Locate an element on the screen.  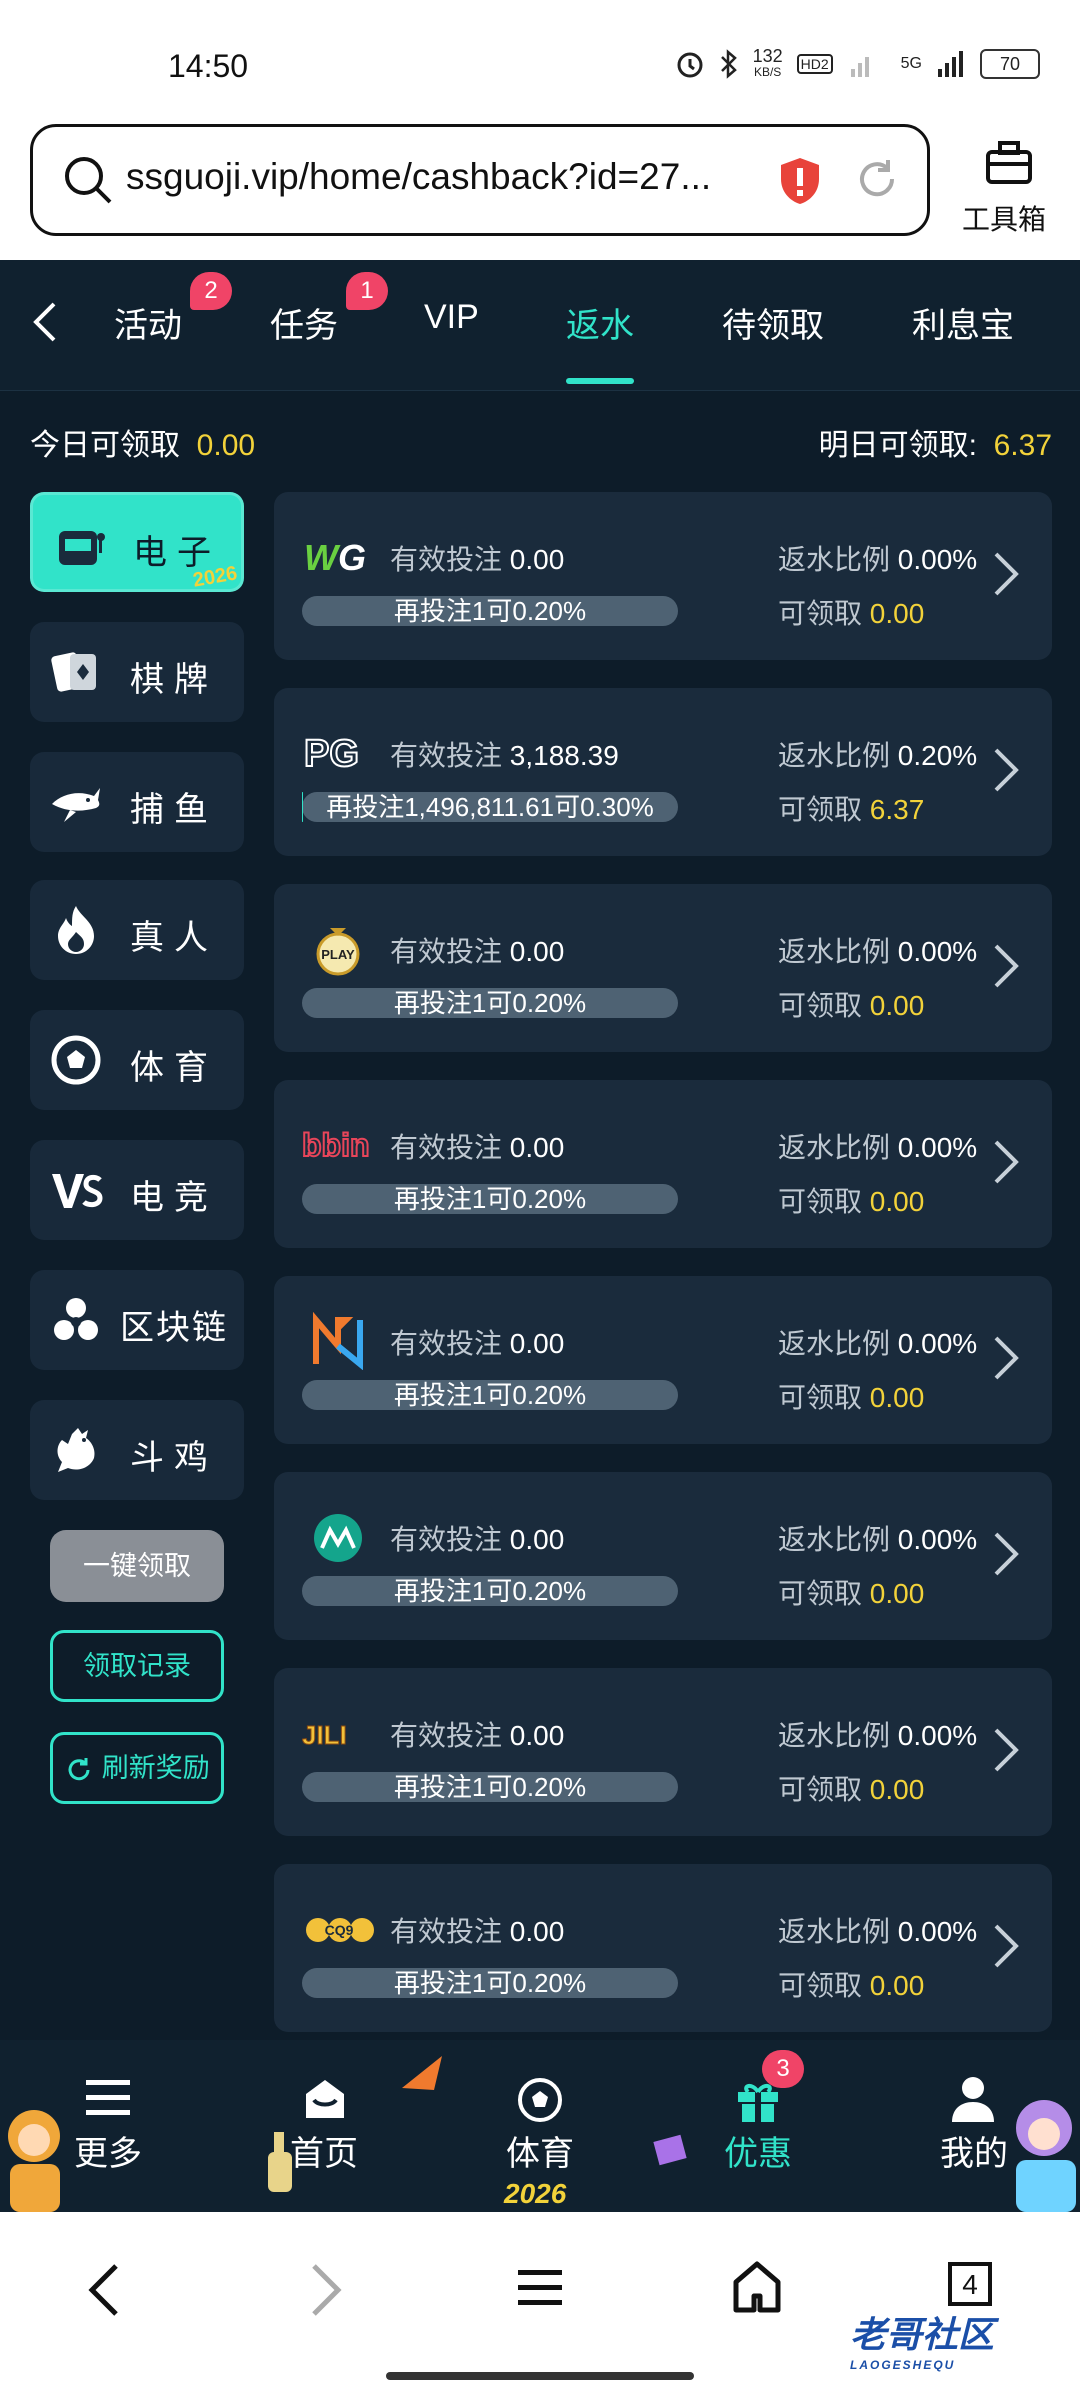
battery-icon: 70 is located at coordinates (1010, 64).